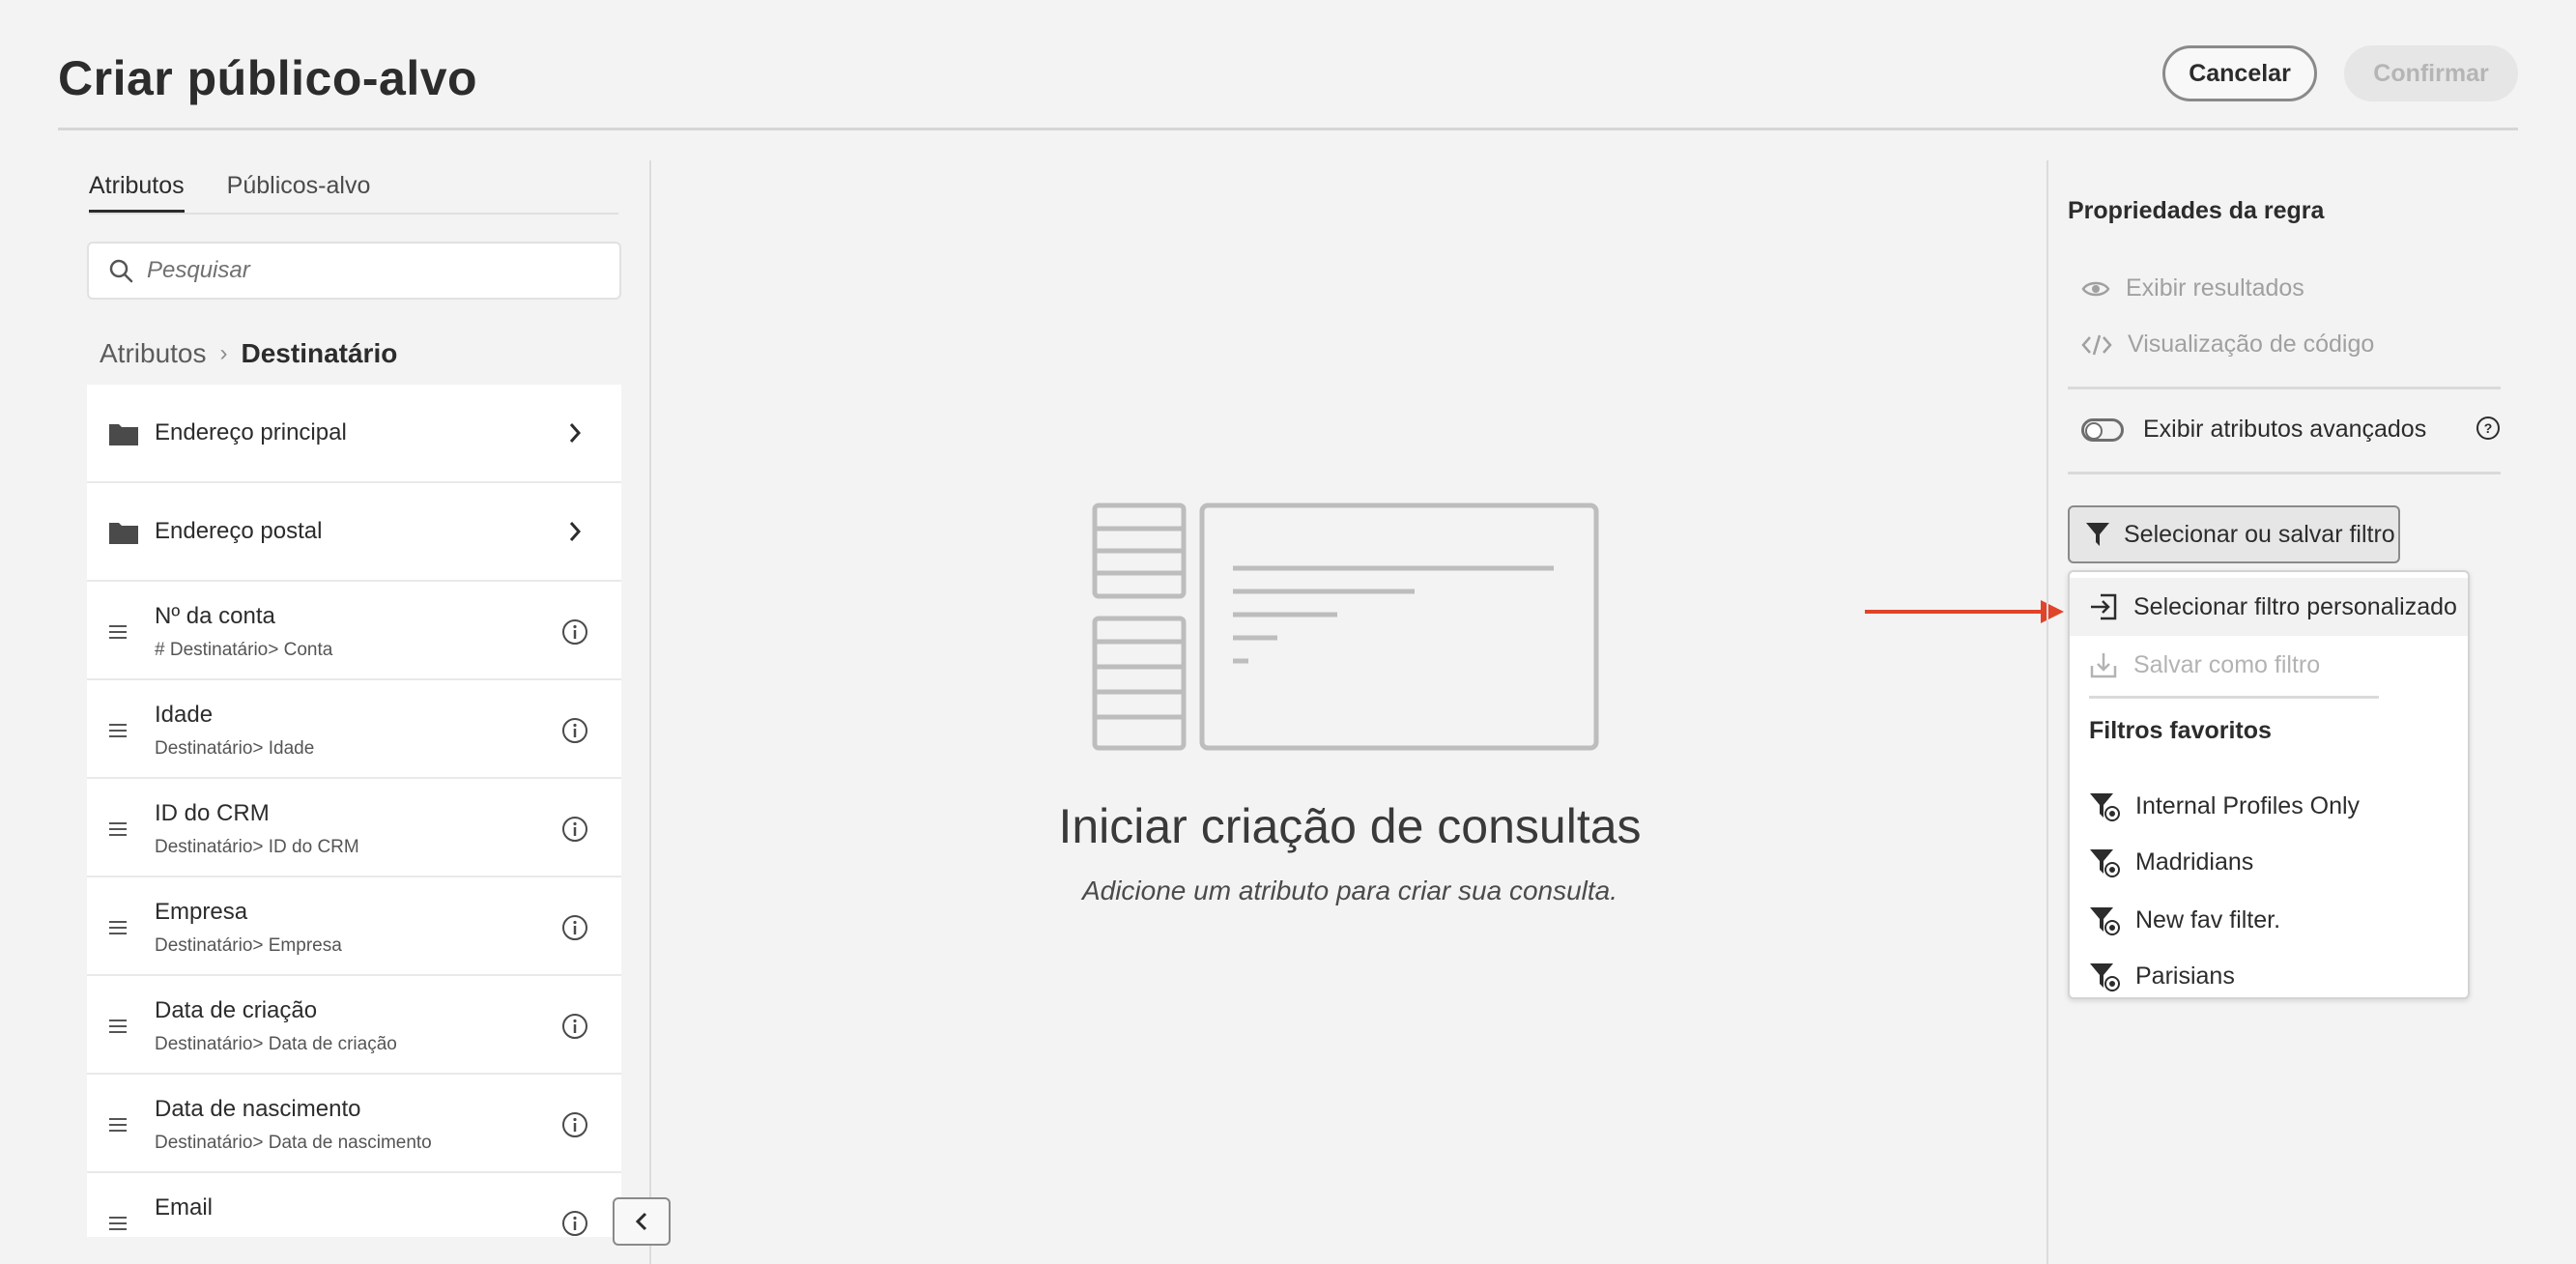 This screenshot has width=2576, height=1264. I want to click on favorite-filter-label: Parisians, so click(2185, 976).